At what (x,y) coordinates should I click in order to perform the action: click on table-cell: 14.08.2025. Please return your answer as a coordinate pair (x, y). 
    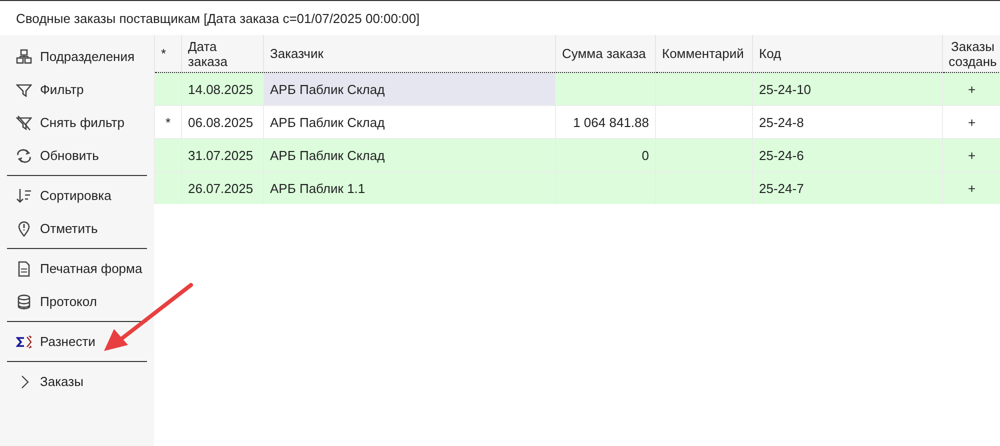
    Looking at the image, I should click on (223, 89).